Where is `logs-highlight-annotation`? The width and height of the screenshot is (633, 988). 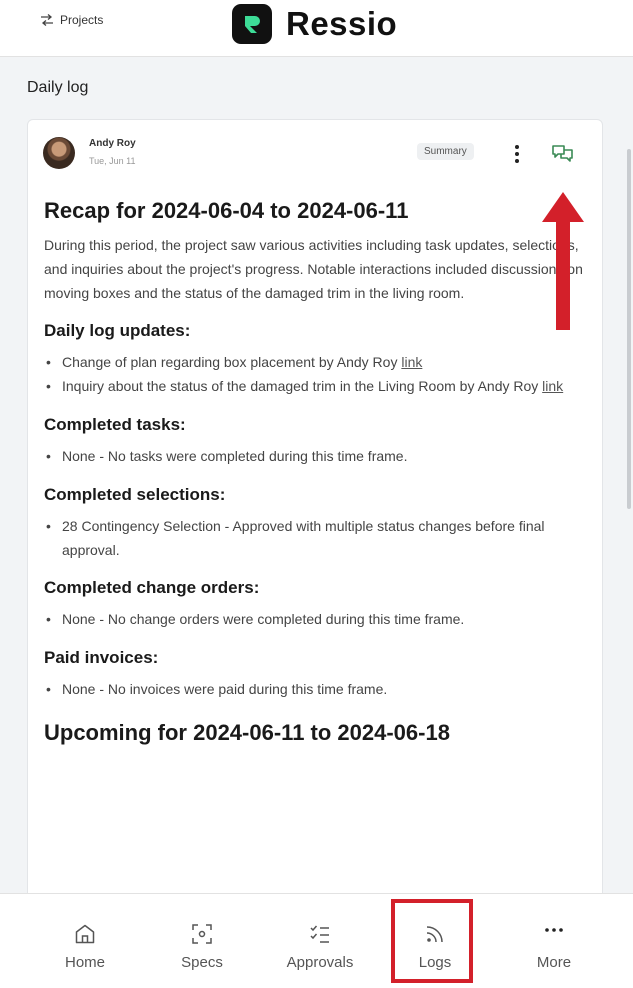
logs-highlight-annotation is located at coordinates (432, 941).